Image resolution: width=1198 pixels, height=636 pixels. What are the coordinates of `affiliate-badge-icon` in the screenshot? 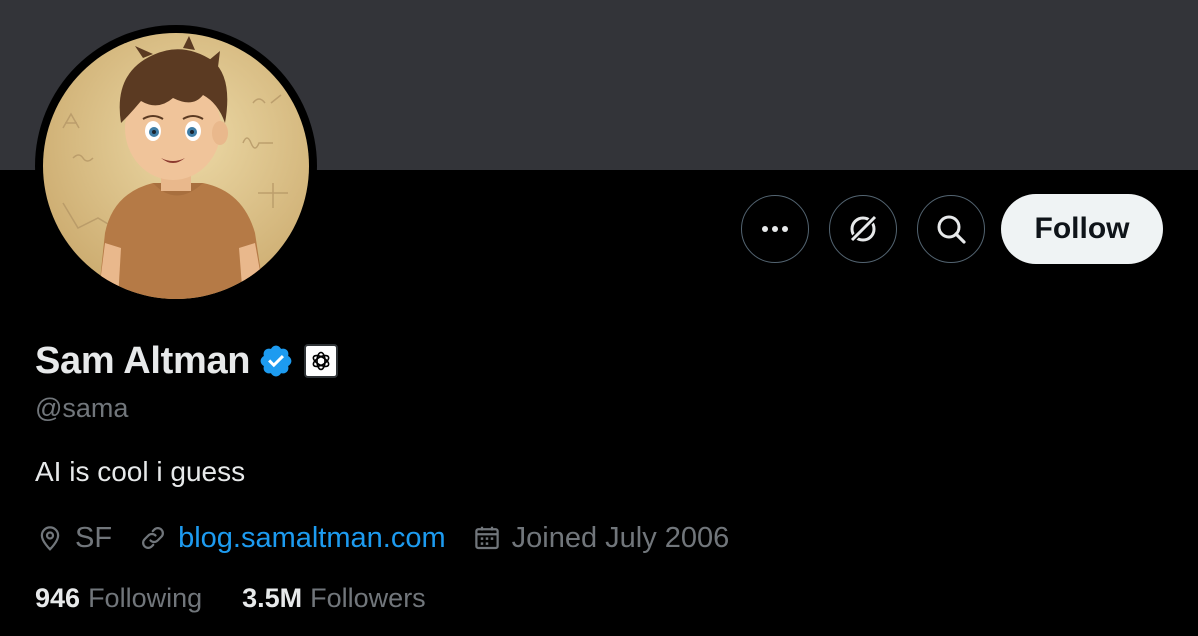 It's located at (321, 361).